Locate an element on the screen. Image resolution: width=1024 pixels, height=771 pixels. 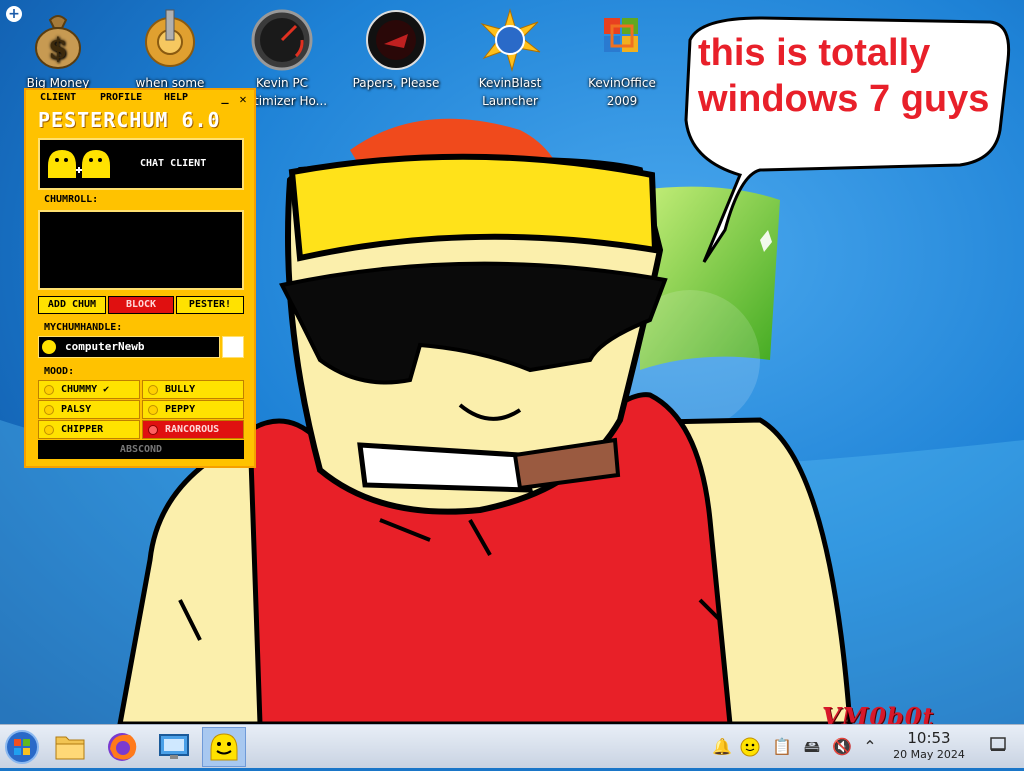
desktop-icon-label: Papers, Please is located at coordinates (396, 83).